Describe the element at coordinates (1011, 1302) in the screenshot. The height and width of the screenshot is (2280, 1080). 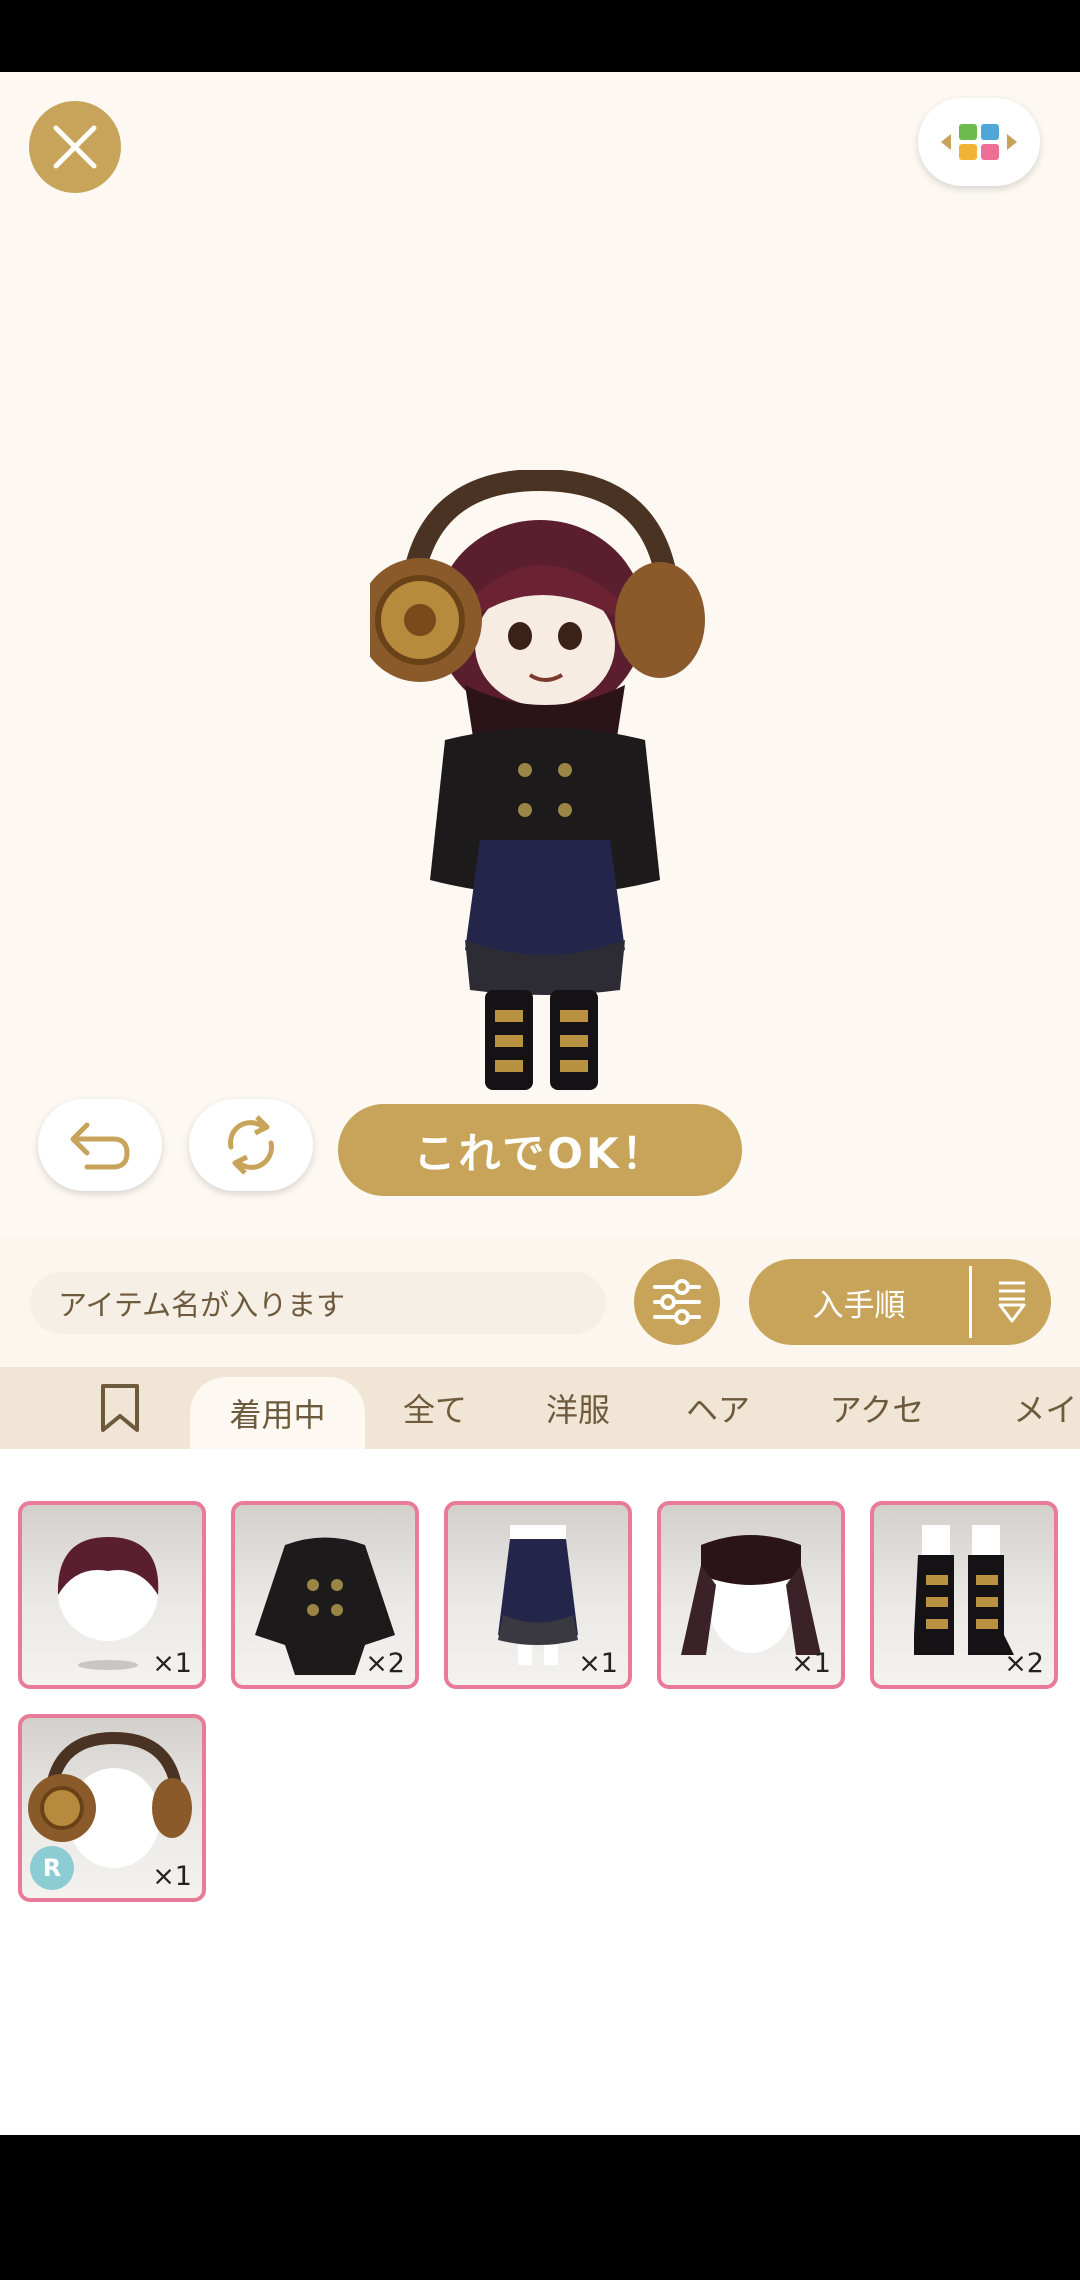
I see `sort-descending-icon` at that location.